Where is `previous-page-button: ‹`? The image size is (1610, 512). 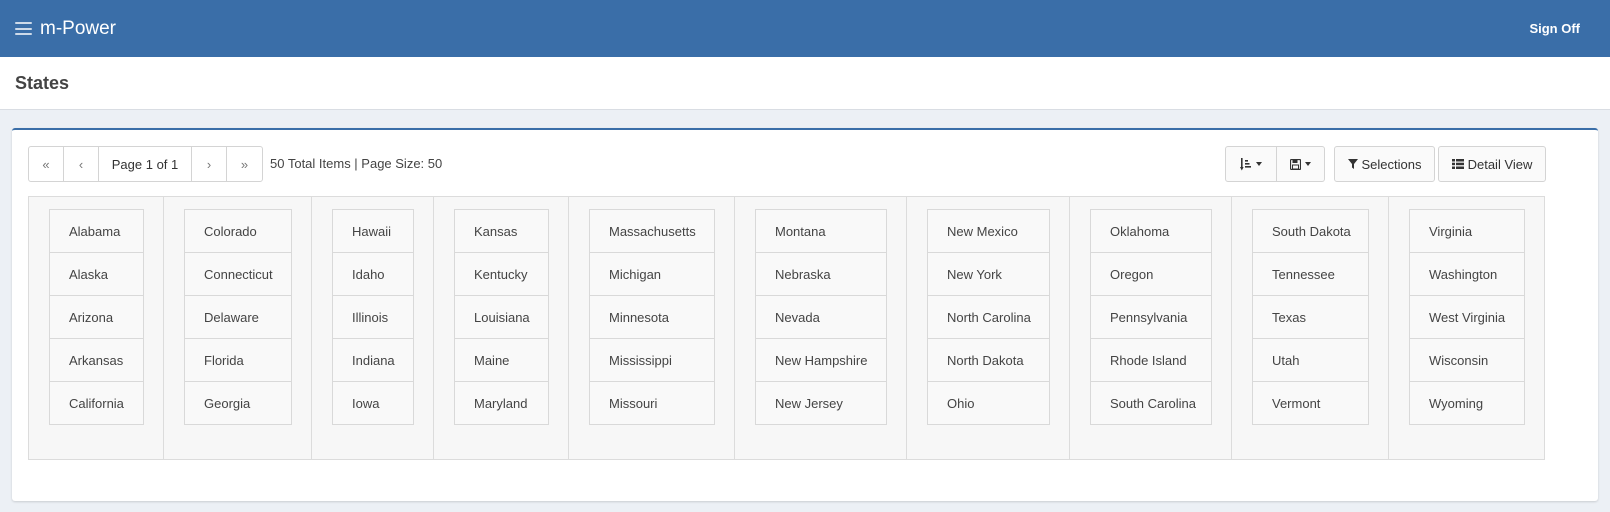 previous-page-button: ‹ is located at coordinates (81, 164).